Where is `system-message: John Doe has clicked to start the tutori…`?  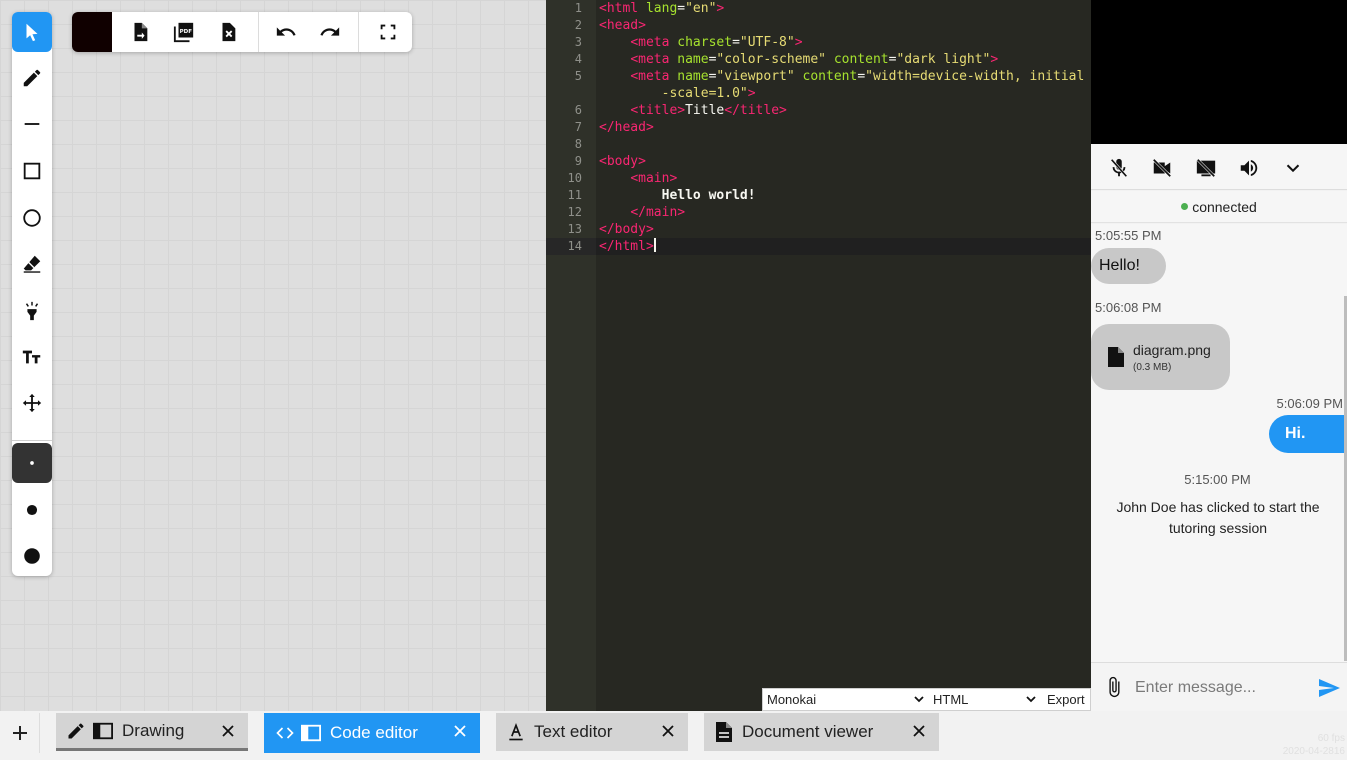
system-message: John Doe has clicked to start the tutori… is located at coordinates (1218, 517).